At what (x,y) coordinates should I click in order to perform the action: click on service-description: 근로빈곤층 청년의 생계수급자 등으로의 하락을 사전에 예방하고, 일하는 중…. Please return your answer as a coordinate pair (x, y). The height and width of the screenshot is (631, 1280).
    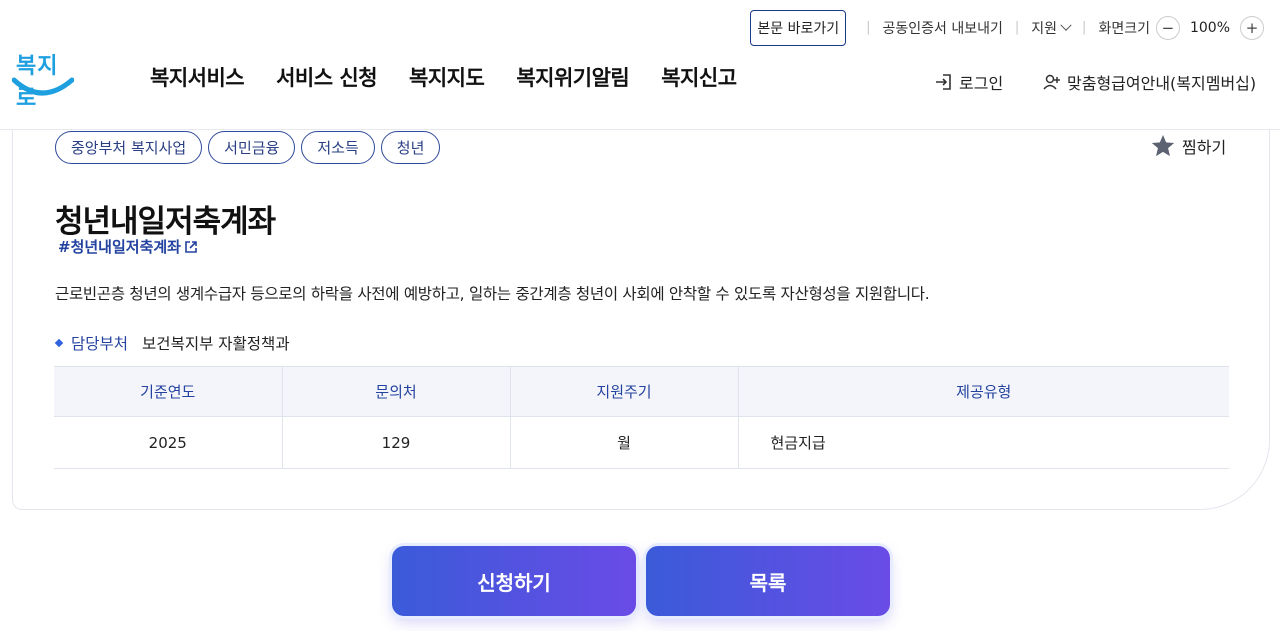
    Looking at the image, I should click on (492, 294).